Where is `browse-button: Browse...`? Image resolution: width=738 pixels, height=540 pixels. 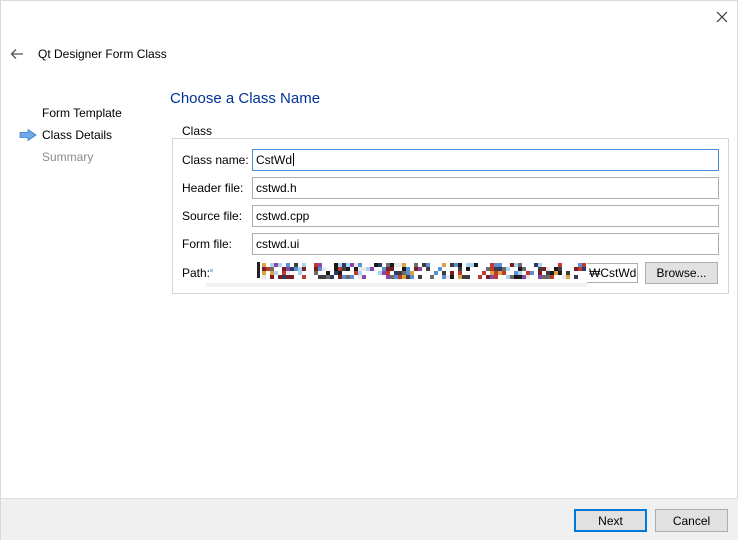
browse-button: Browse... is located at coordinates (681, 273).